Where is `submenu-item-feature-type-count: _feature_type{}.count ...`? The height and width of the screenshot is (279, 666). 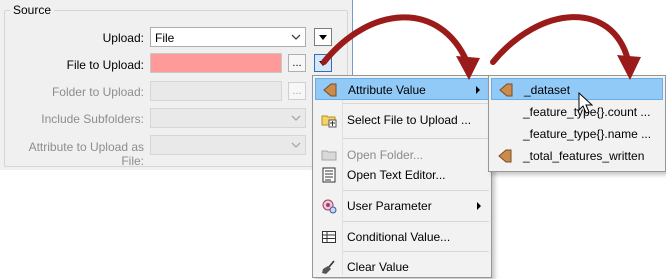
submenu-item-feature-type-count: _feature_type{}.count ... is located at coordinates (577, 112).